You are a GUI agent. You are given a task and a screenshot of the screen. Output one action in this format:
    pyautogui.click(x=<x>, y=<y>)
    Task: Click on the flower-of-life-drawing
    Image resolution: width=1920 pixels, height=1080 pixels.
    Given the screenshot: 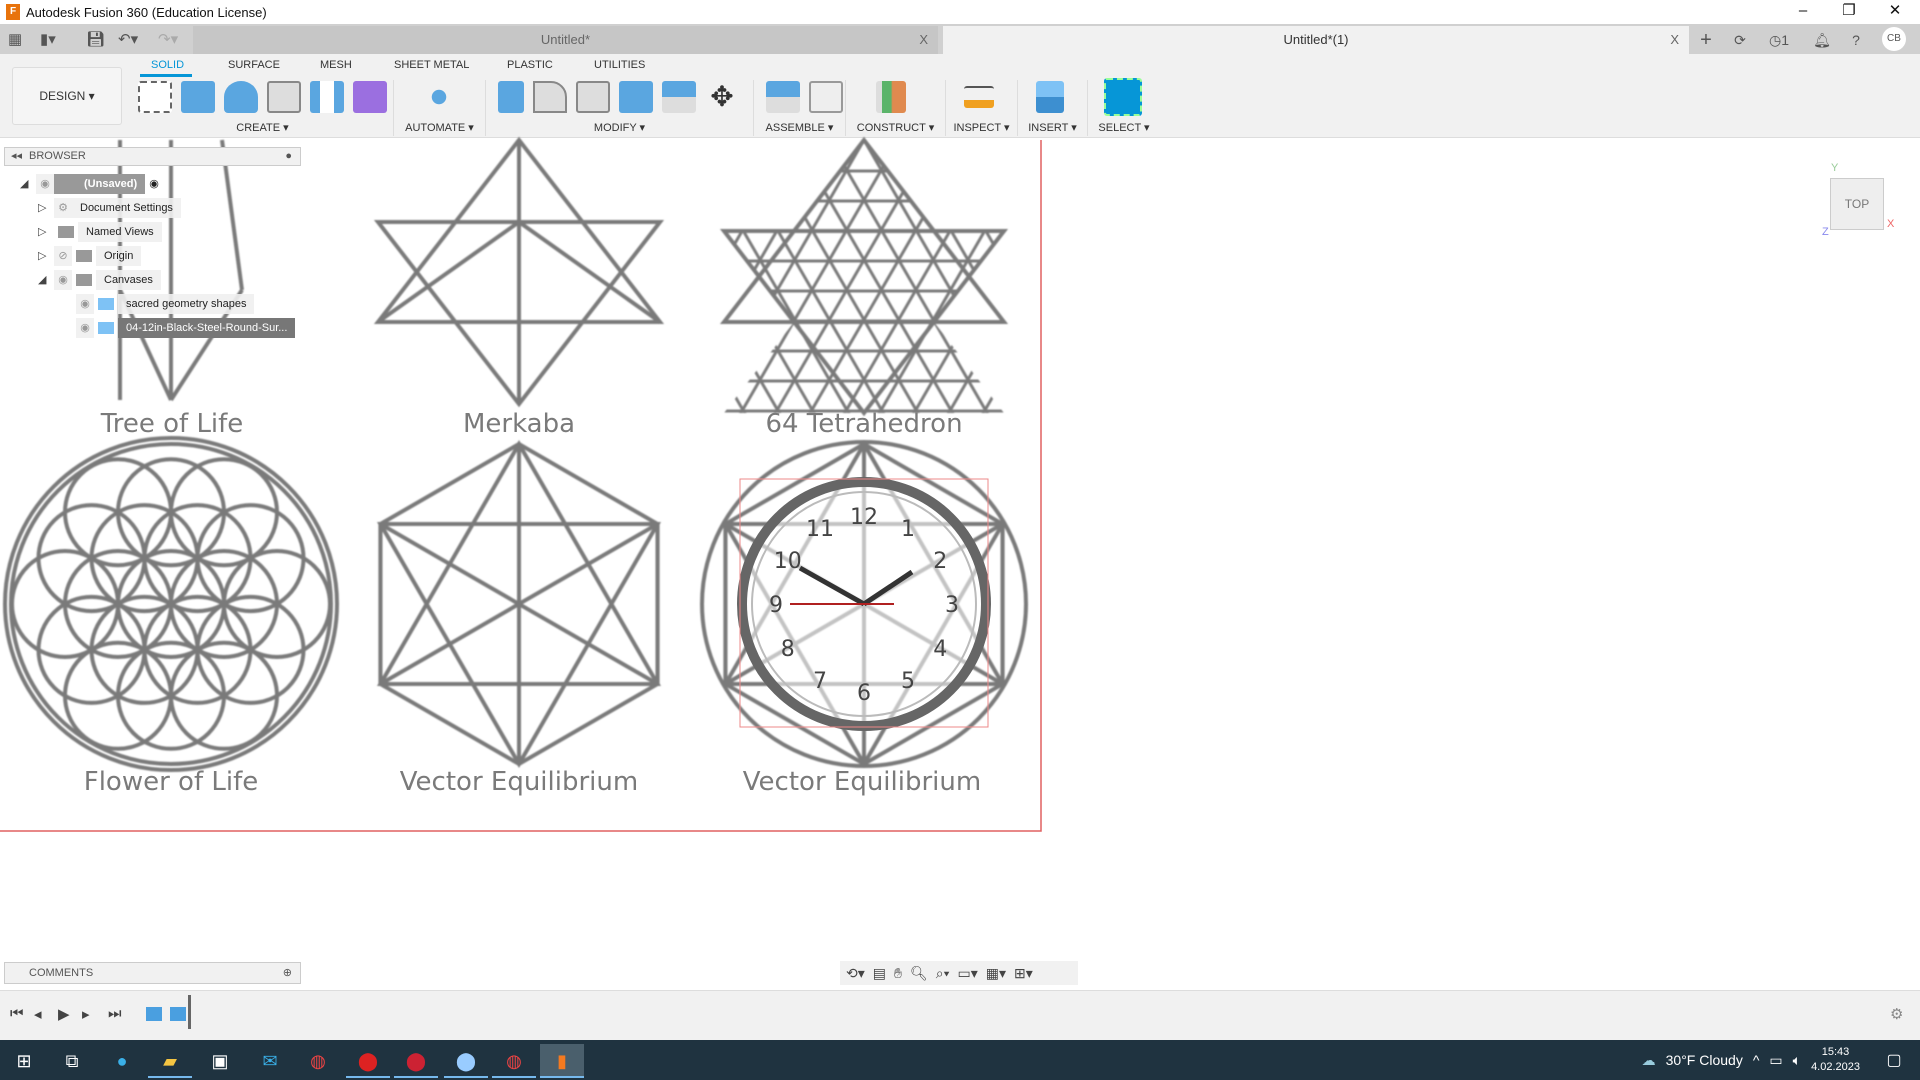 What is the action you would take?
    pyautogui.click(x=171, y=604)
    